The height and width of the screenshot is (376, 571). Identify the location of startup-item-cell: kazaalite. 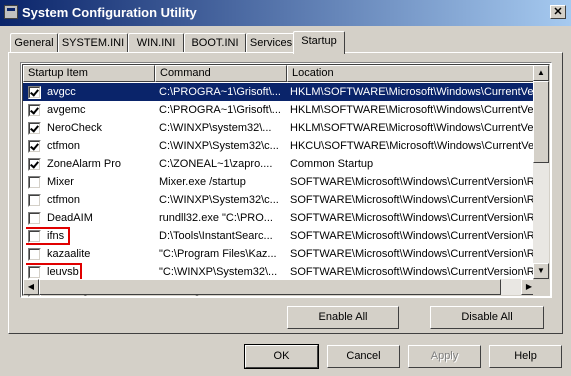
(90, 254).